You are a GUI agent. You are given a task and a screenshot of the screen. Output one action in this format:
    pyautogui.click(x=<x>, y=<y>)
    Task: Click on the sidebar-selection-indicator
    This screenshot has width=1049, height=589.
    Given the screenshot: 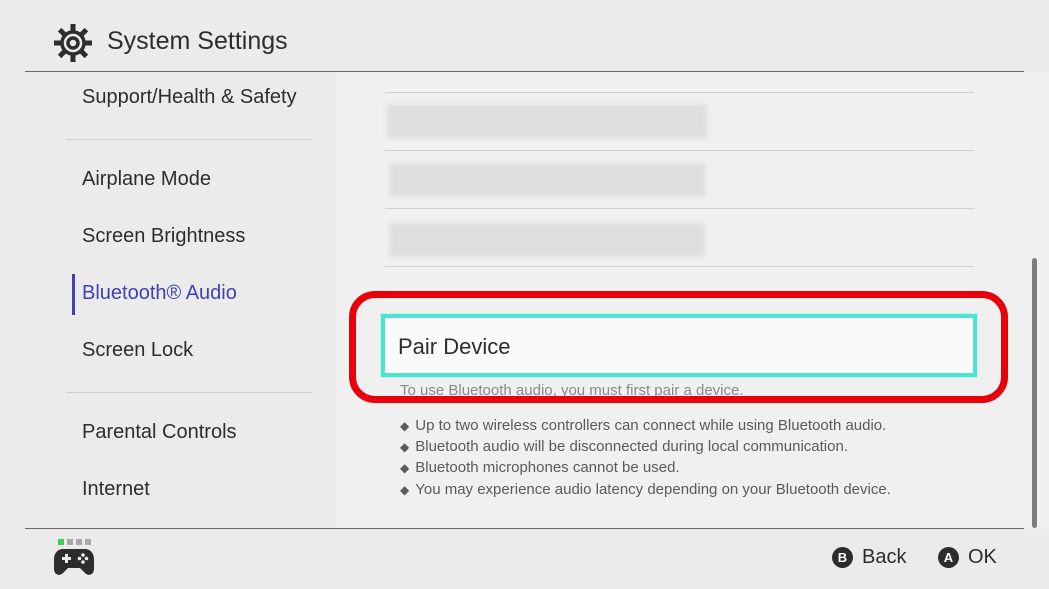 What is the action you would take?
    pyautogui.click(x=73, y=294)
    